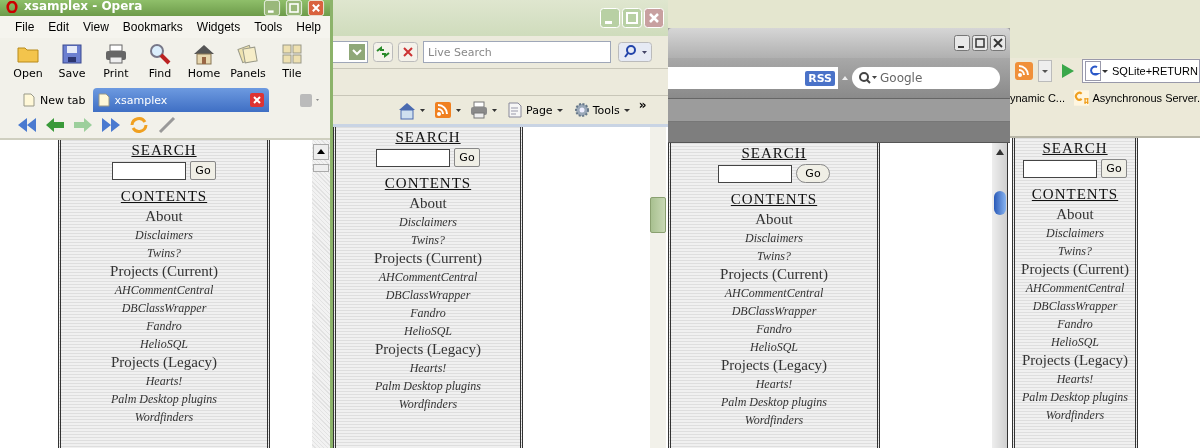 The width and height of the screenshot is (1200, 448). I want to click on maximize-icon, so click(980, 43).